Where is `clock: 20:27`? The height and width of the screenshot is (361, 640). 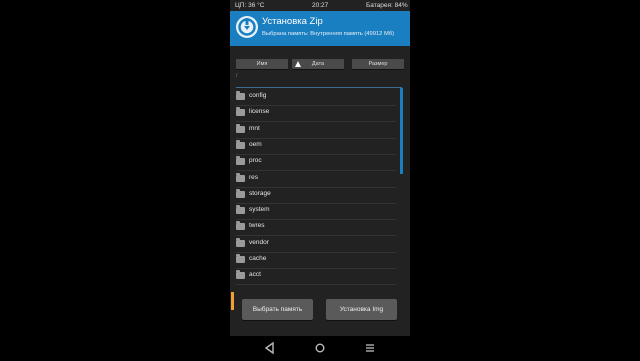
clock: 20:27 is located at coordinates (320, 5).